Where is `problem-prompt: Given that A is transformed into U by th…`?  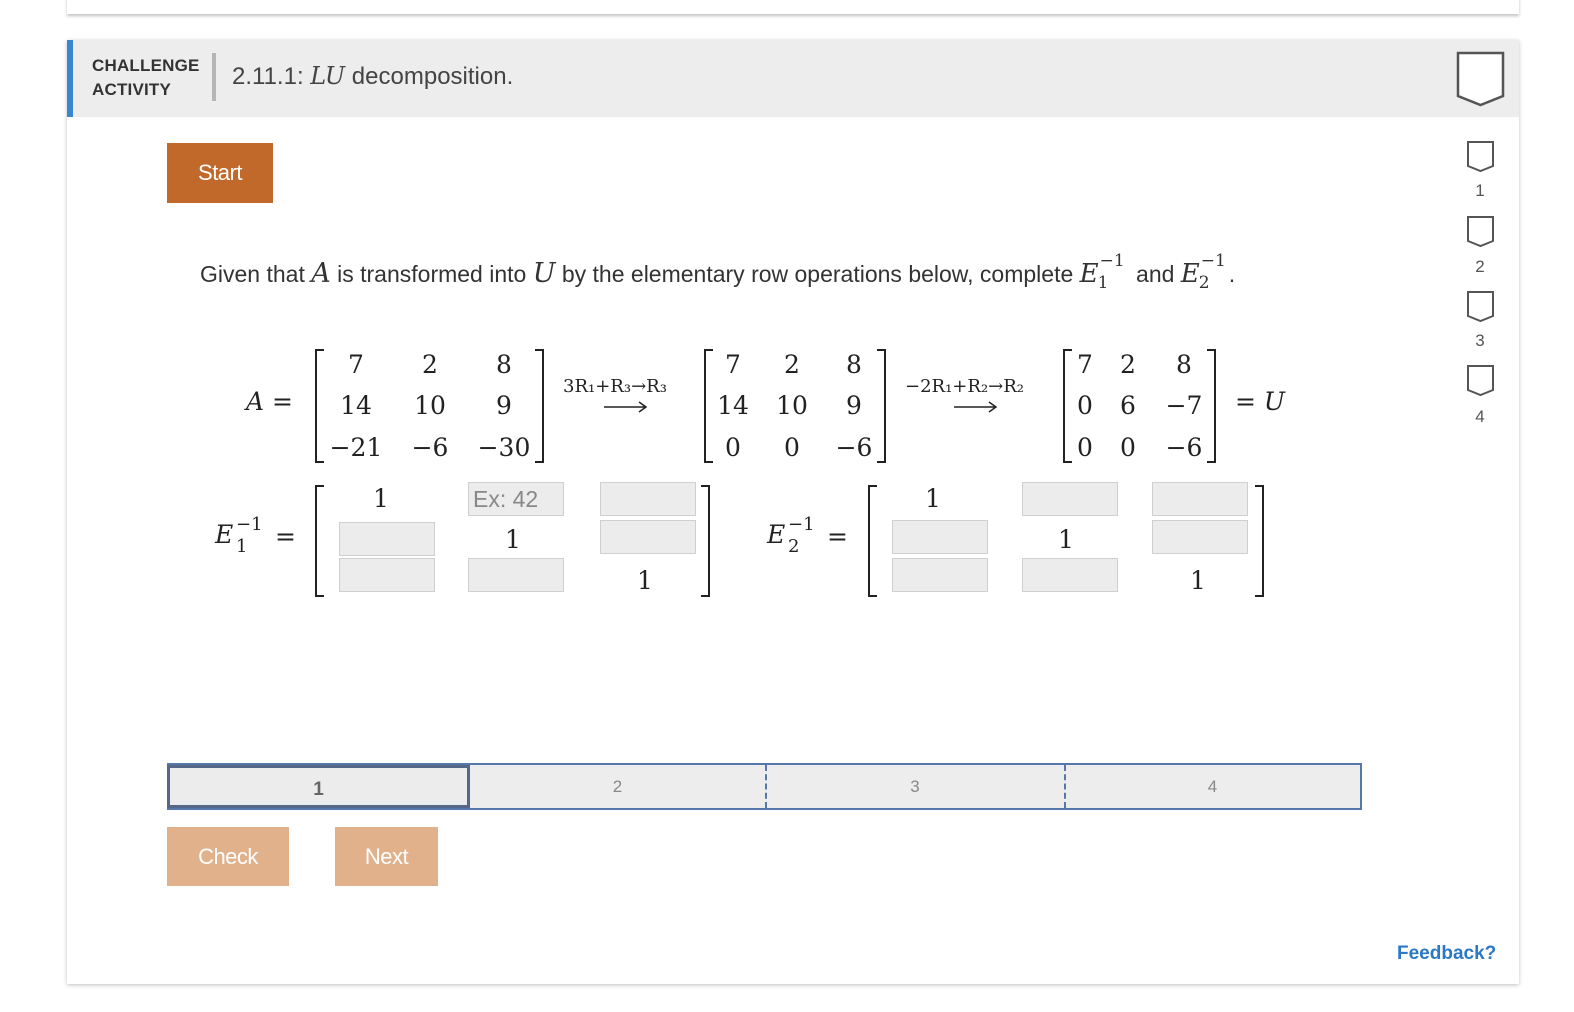
problem-prompt: Given that A is transformed into U by th… is located at coordinates (718, 272).